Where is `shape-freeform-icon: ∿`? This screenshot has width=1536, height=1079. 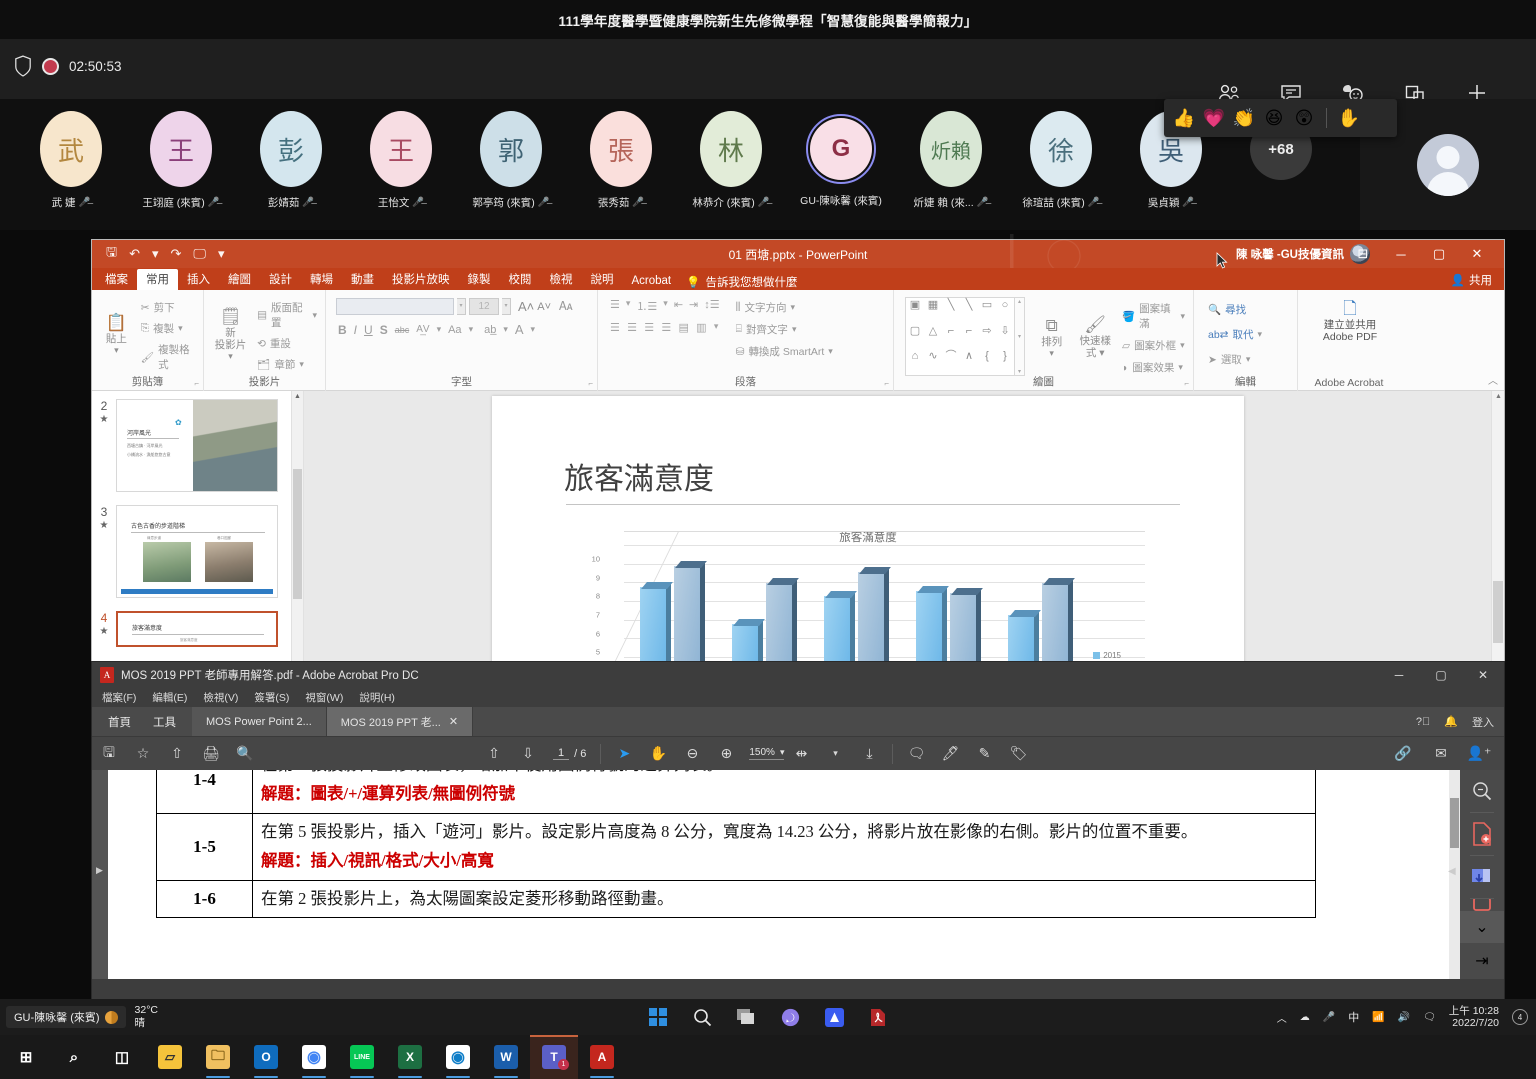 shape-freeform-icon: ∿ is located at coordinates (933, 362).